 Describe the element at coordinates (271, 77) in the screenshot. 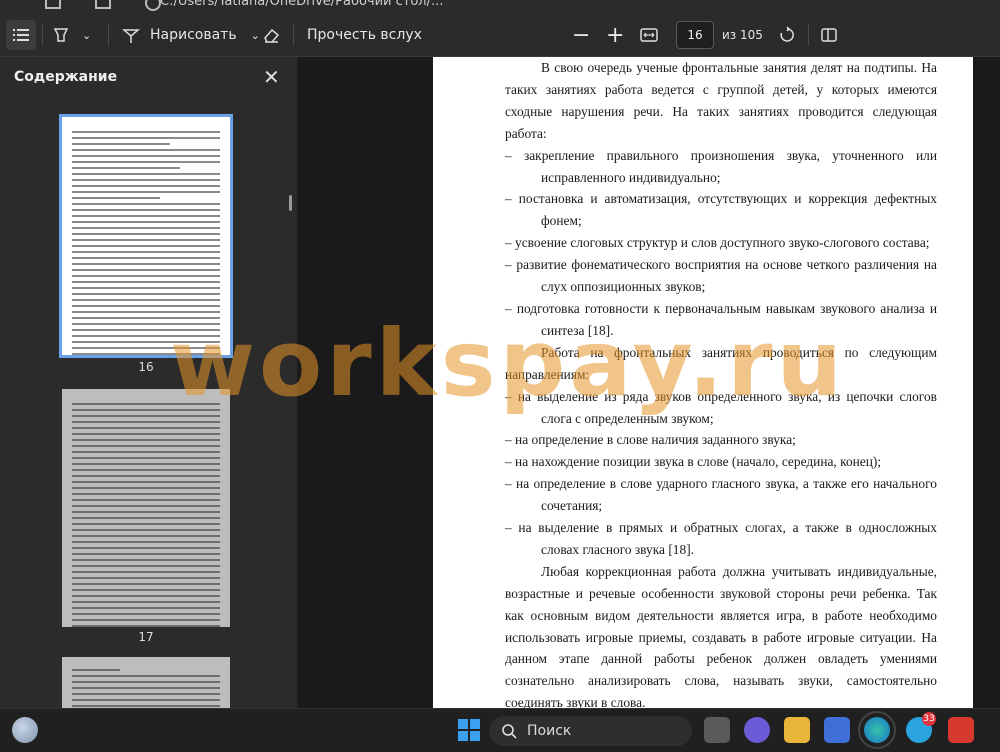

I see `close-icon: ✕` at that location.